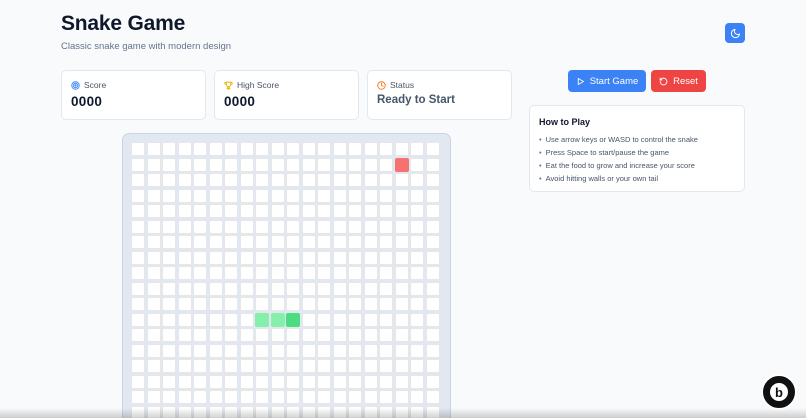 The image size is (806, 418). What do you see at coordinates (779, 392) in the screenshot?
I see `badge-logo-icon: b` at bounding box center [779, 392].